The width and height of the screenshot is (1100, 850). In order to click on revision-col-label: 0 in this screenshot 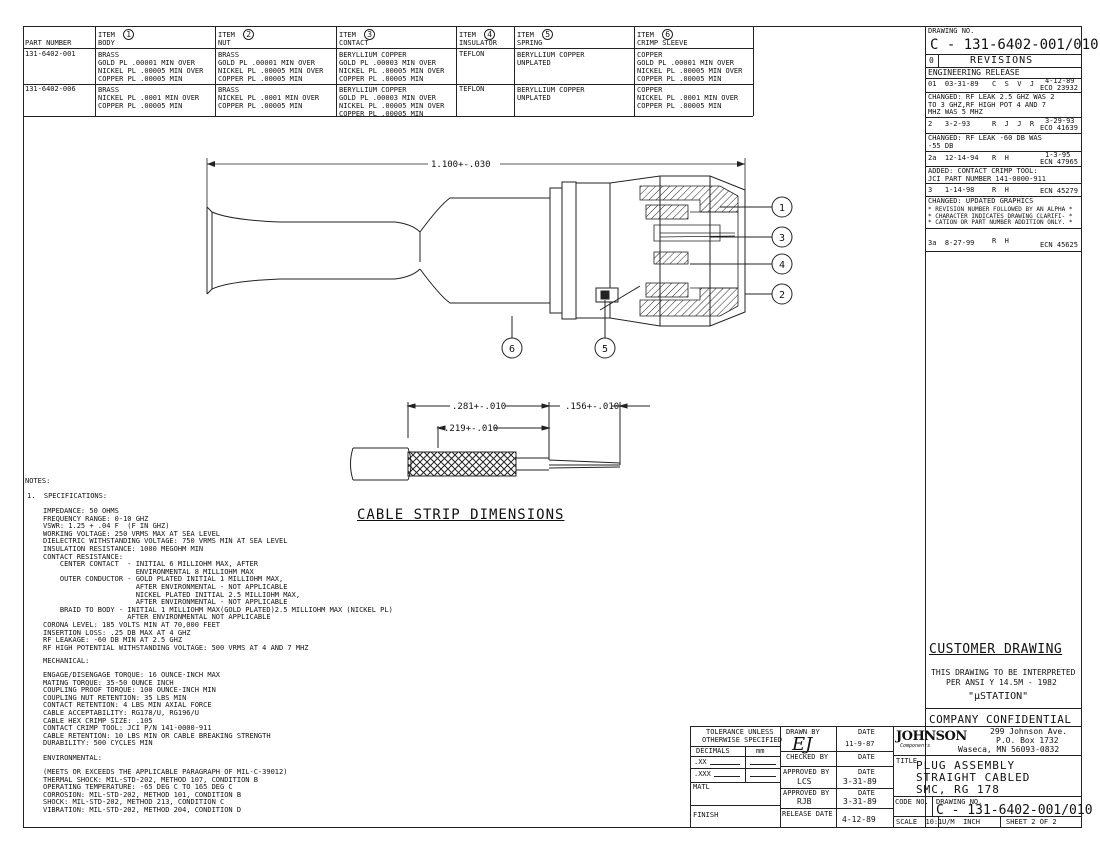, I will do `click(931, 60)`.